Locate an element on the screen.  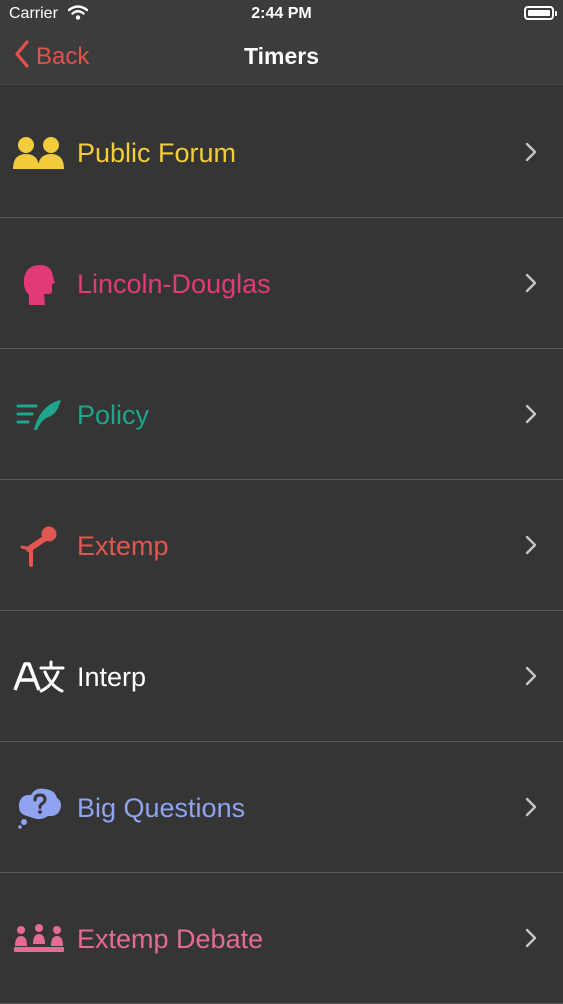
question-bubble-icon is located at coordinates (39, 808).